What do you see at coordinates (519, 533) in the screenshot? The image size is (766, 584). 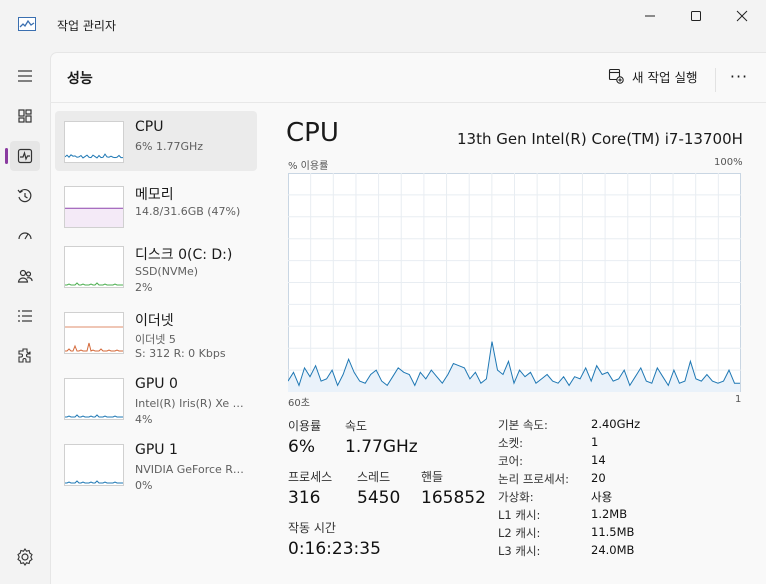 I see `info-key: L2 캐시:` at bounding box center [519, 533].